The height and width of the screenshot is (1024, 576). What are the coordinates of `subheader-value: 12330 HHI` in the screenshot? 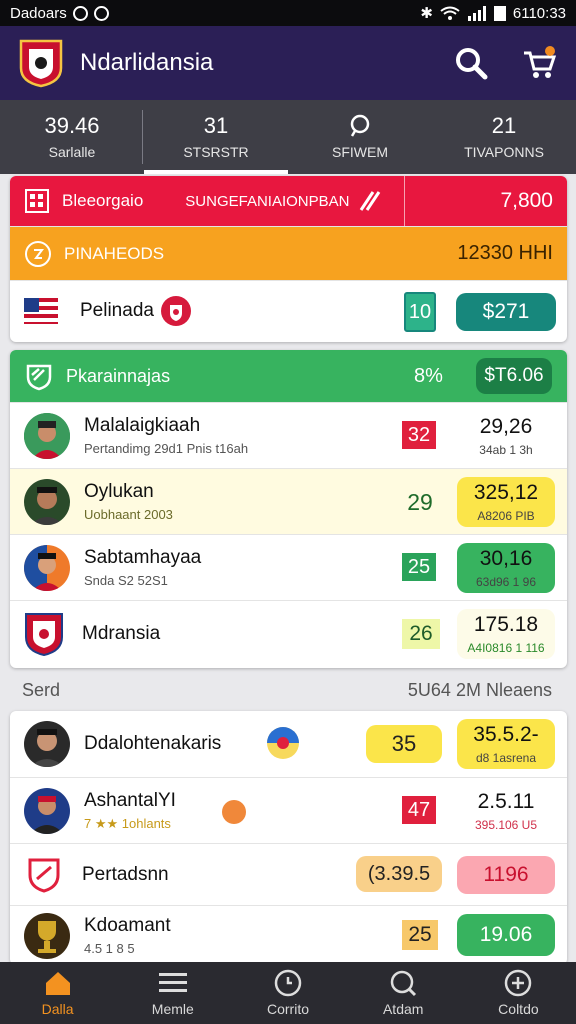 It's located at (505, 253).